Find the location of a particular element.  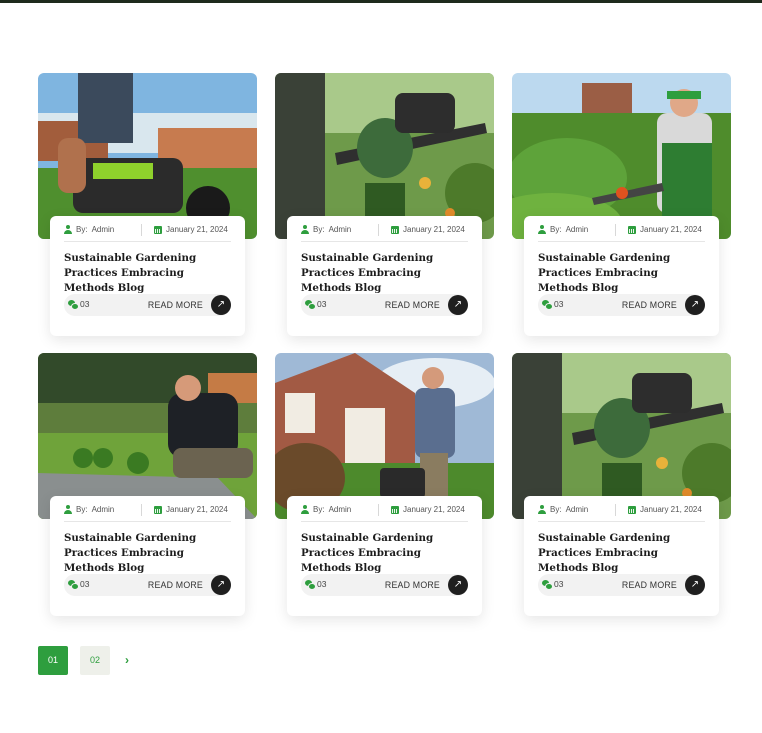

page-1-button: 01 is located at coordinates (53, 660).